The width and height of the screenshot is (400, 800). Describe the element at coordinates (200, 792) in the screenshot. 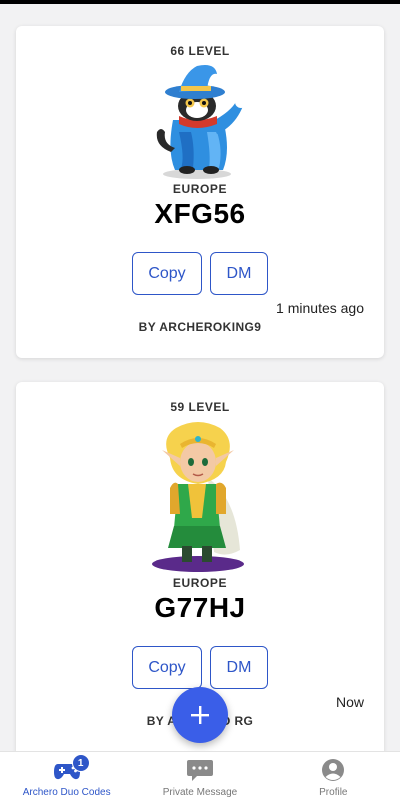

I see `nav-label: Private Message` at that location.